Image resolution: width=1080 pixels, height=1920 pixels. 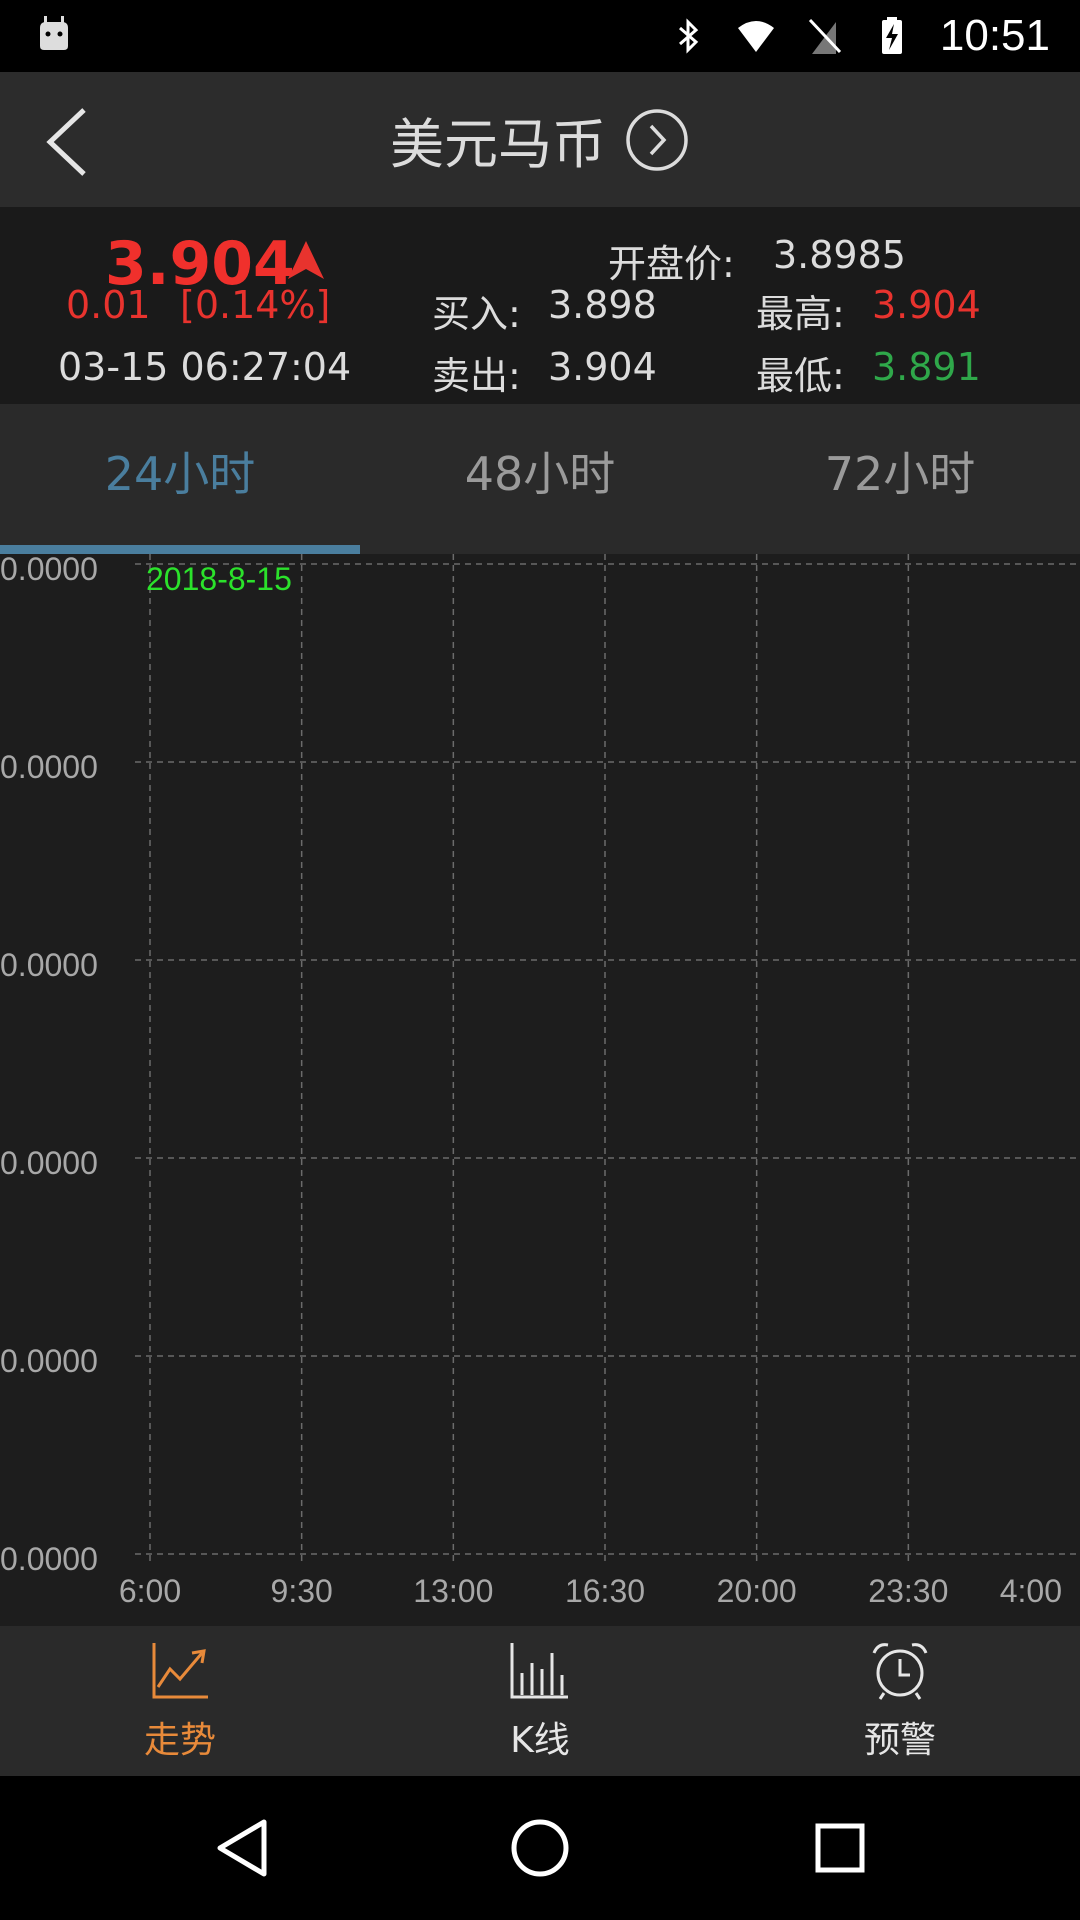 What do you see at coordinates (891, 35) in the screenshot?
I see `battery-charging-icon` at bounding box center [891, 35].